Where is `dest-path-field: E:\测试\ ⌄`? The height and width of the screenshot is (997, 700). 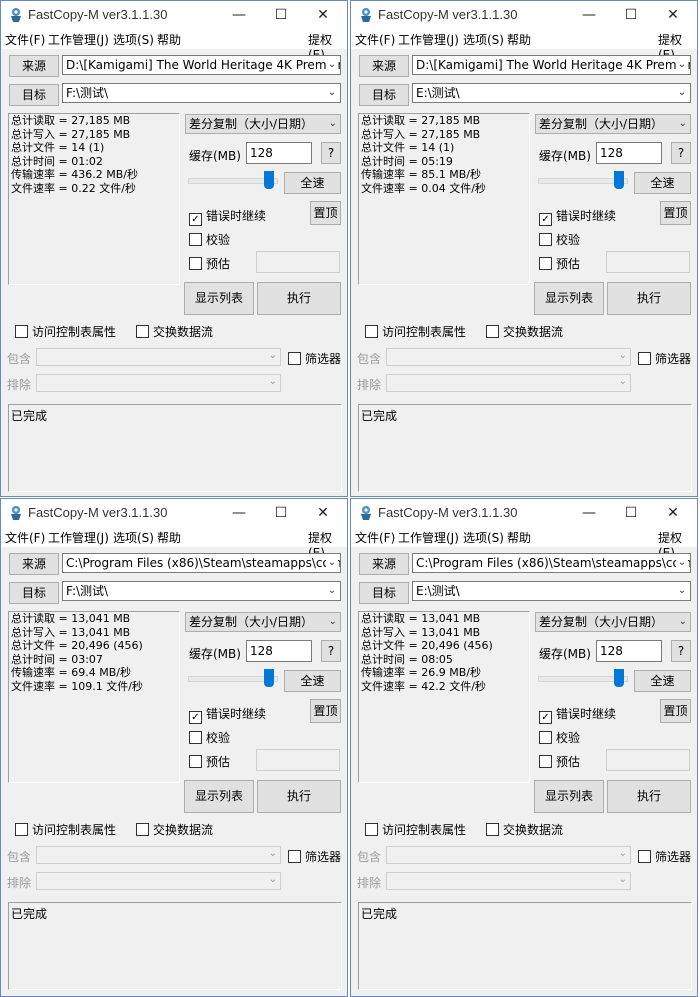
dest-path-field: E:\测试\ ⌄ is located at coordinates (551, 93).